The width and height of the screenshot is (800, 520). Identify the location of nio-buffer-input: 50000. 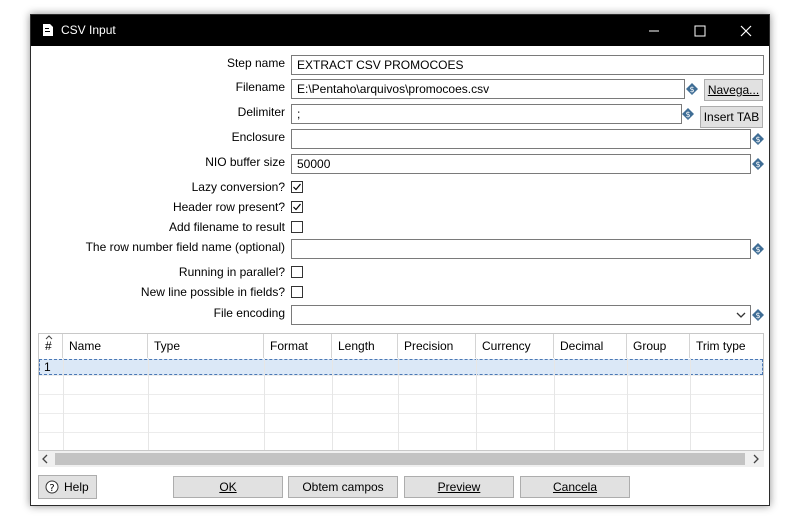
(521, 164).